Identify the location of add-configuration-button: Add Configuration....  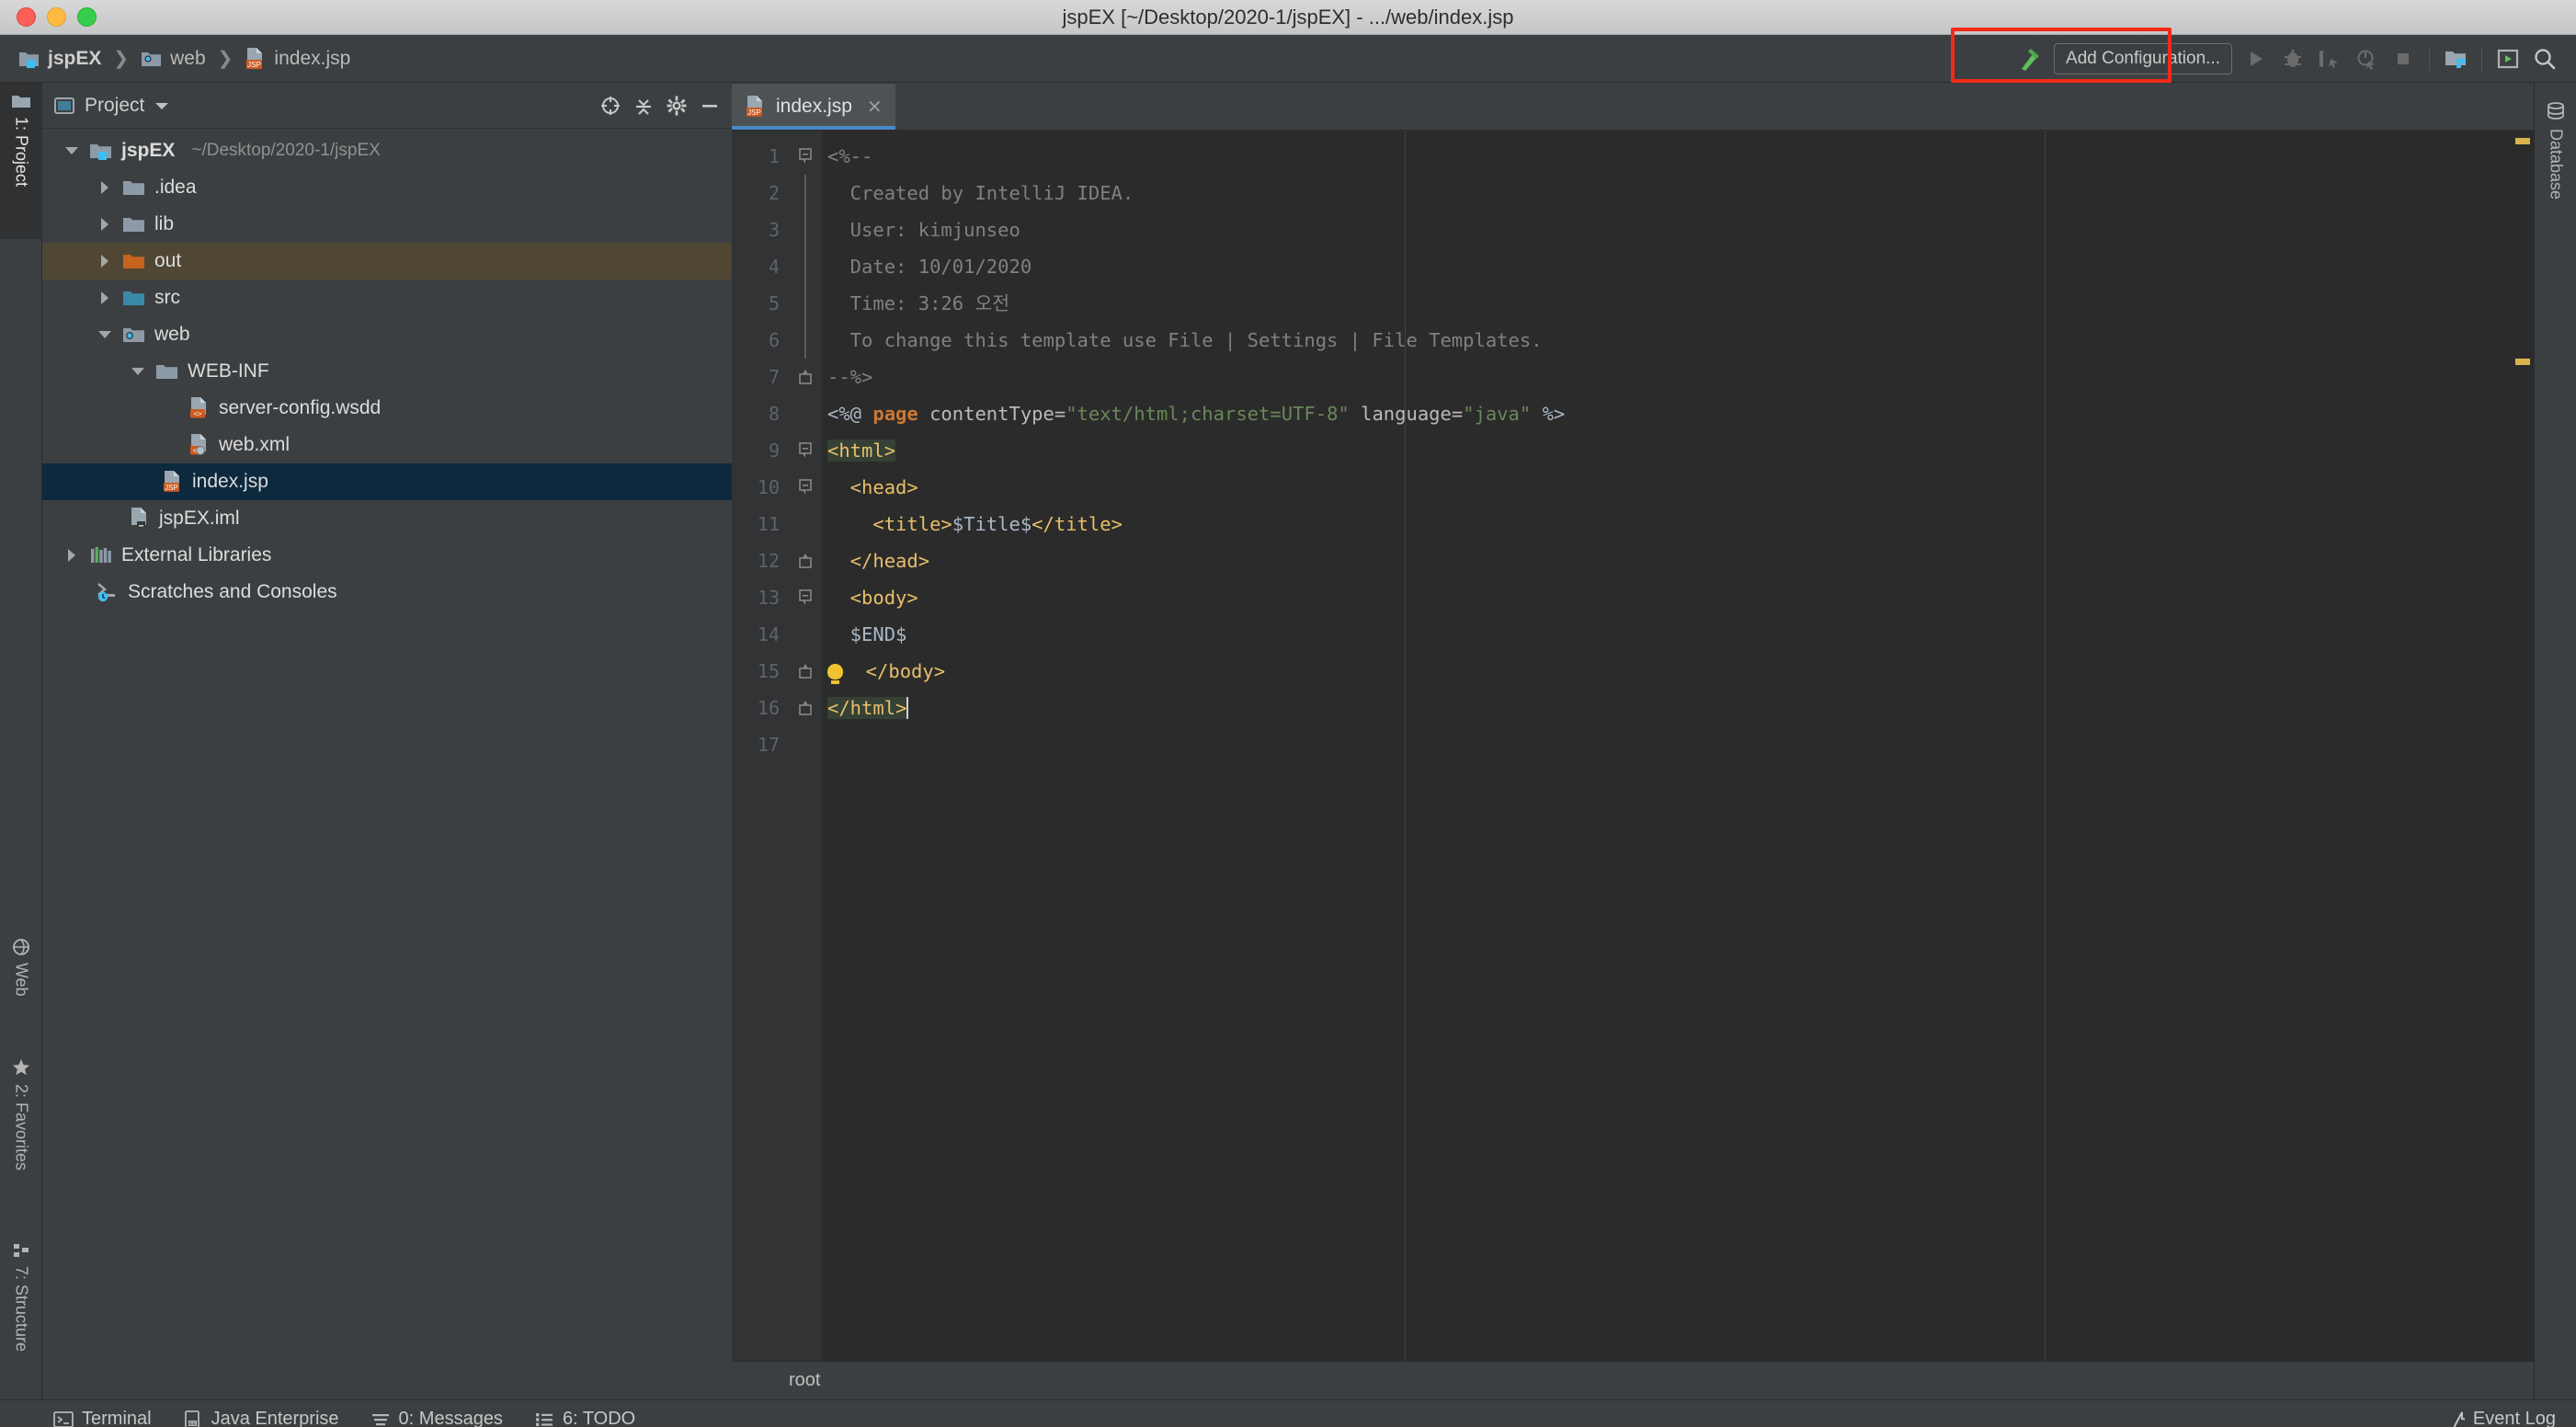
(2143, 58).